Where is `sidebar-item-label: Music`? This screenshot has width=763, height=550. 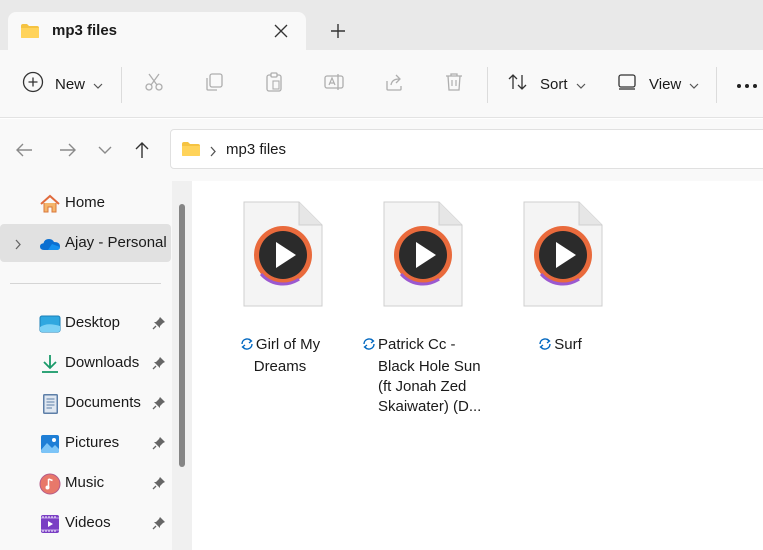 sidebar-item-label: Music is located at coordinates (85, 482).